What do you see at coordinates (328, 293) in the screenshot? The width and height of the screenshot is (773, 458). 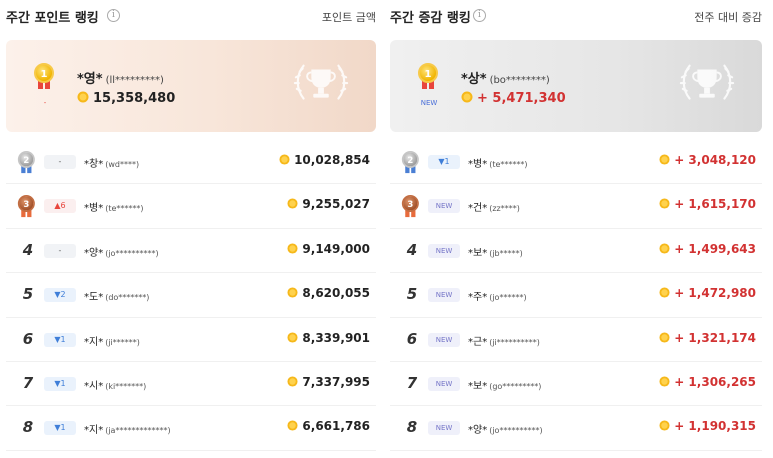 I see `user-amount: 8,620,055` at bounding box center [328, 293].